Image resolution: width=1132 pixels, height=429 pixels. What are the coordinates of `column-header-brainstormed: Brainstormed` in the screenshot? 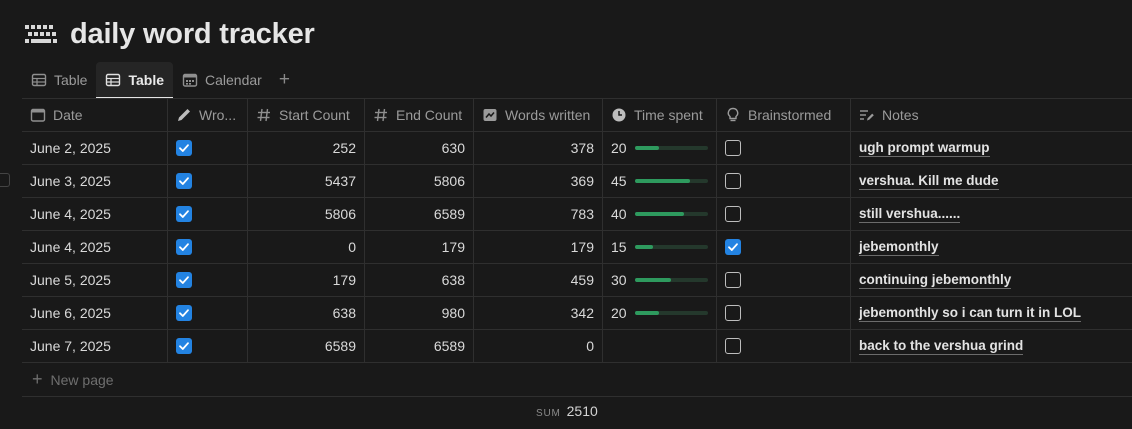 It's located at (784, 115).